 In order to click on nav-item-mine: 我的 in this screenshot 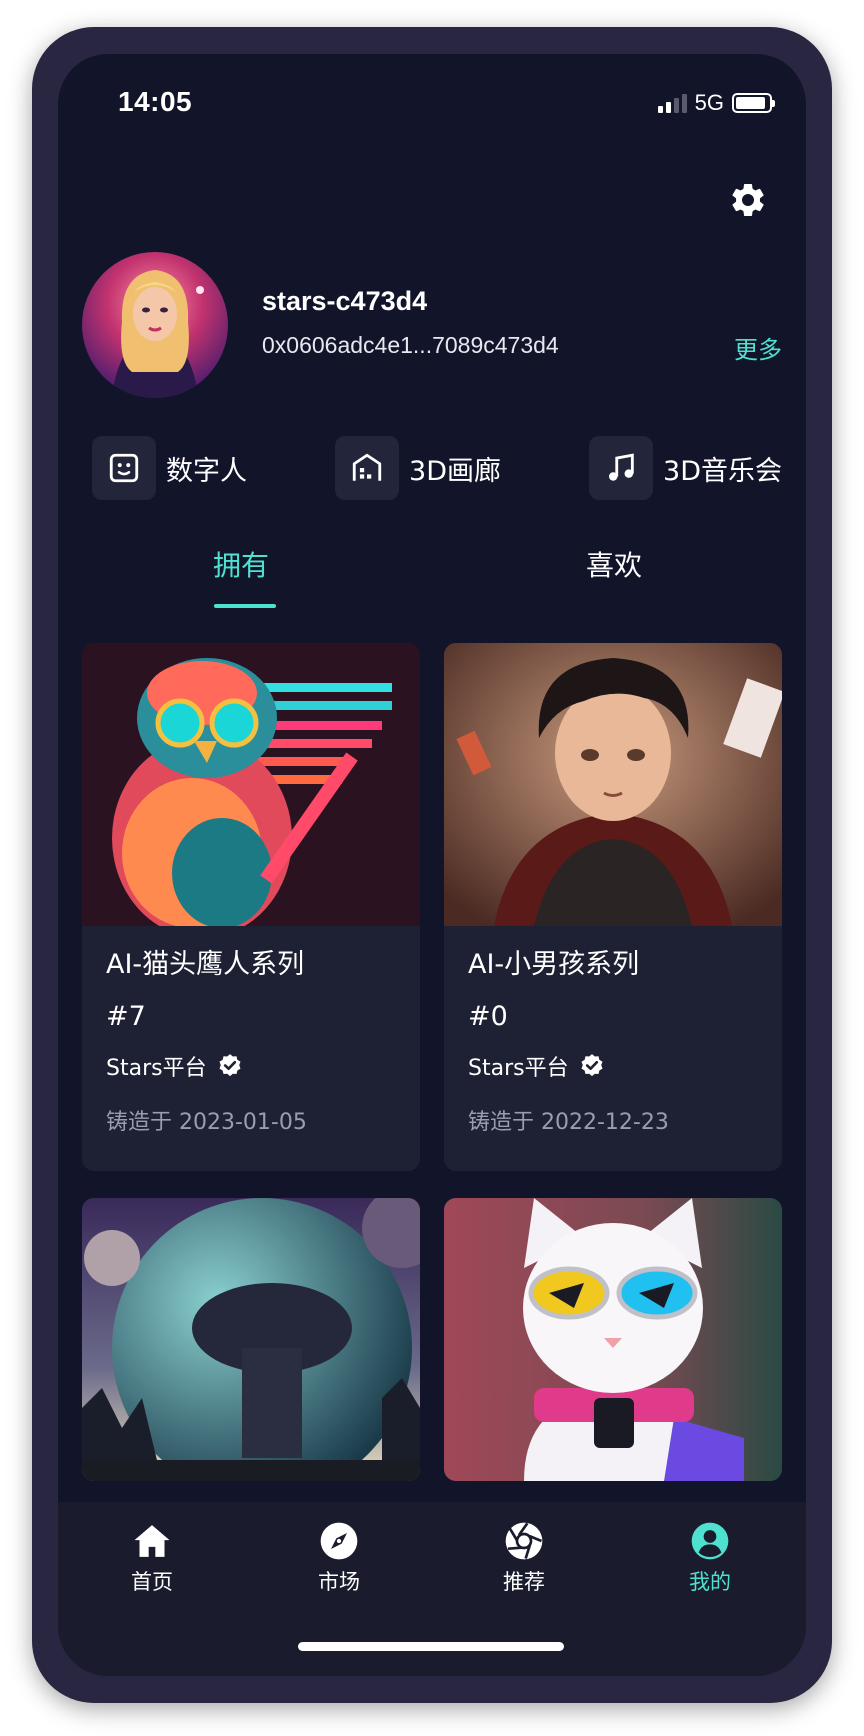, I will do `click(710, 1558)`.